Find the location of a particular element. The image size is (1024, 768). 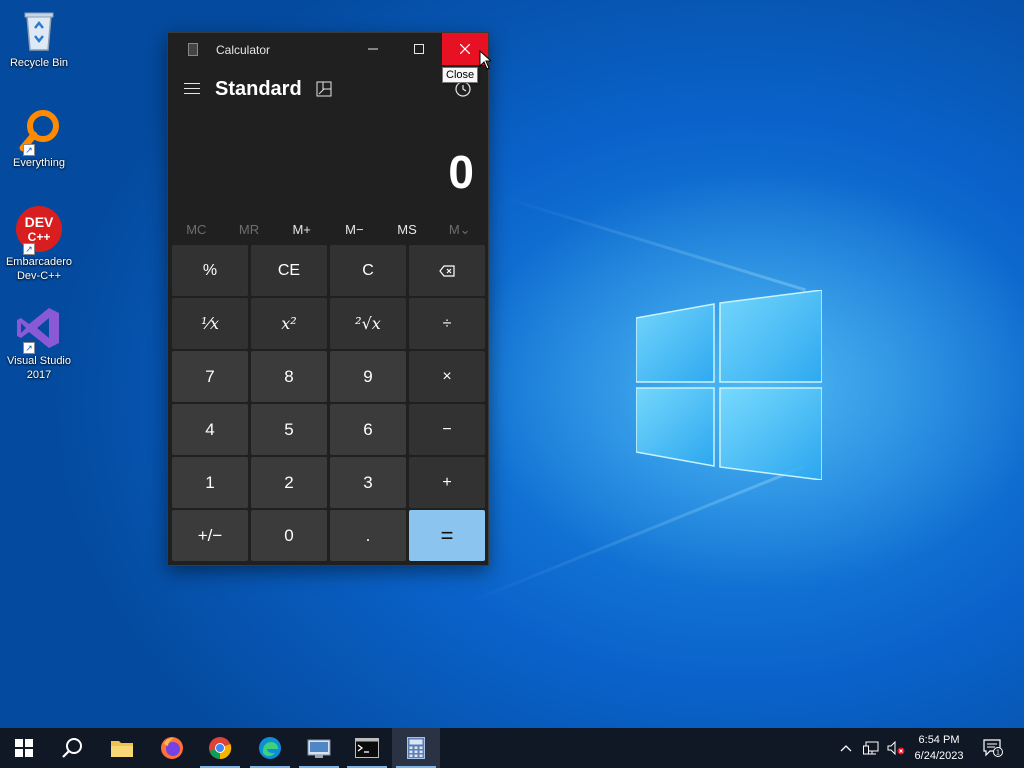

plus-button: + is located at coordinates (447, 482).